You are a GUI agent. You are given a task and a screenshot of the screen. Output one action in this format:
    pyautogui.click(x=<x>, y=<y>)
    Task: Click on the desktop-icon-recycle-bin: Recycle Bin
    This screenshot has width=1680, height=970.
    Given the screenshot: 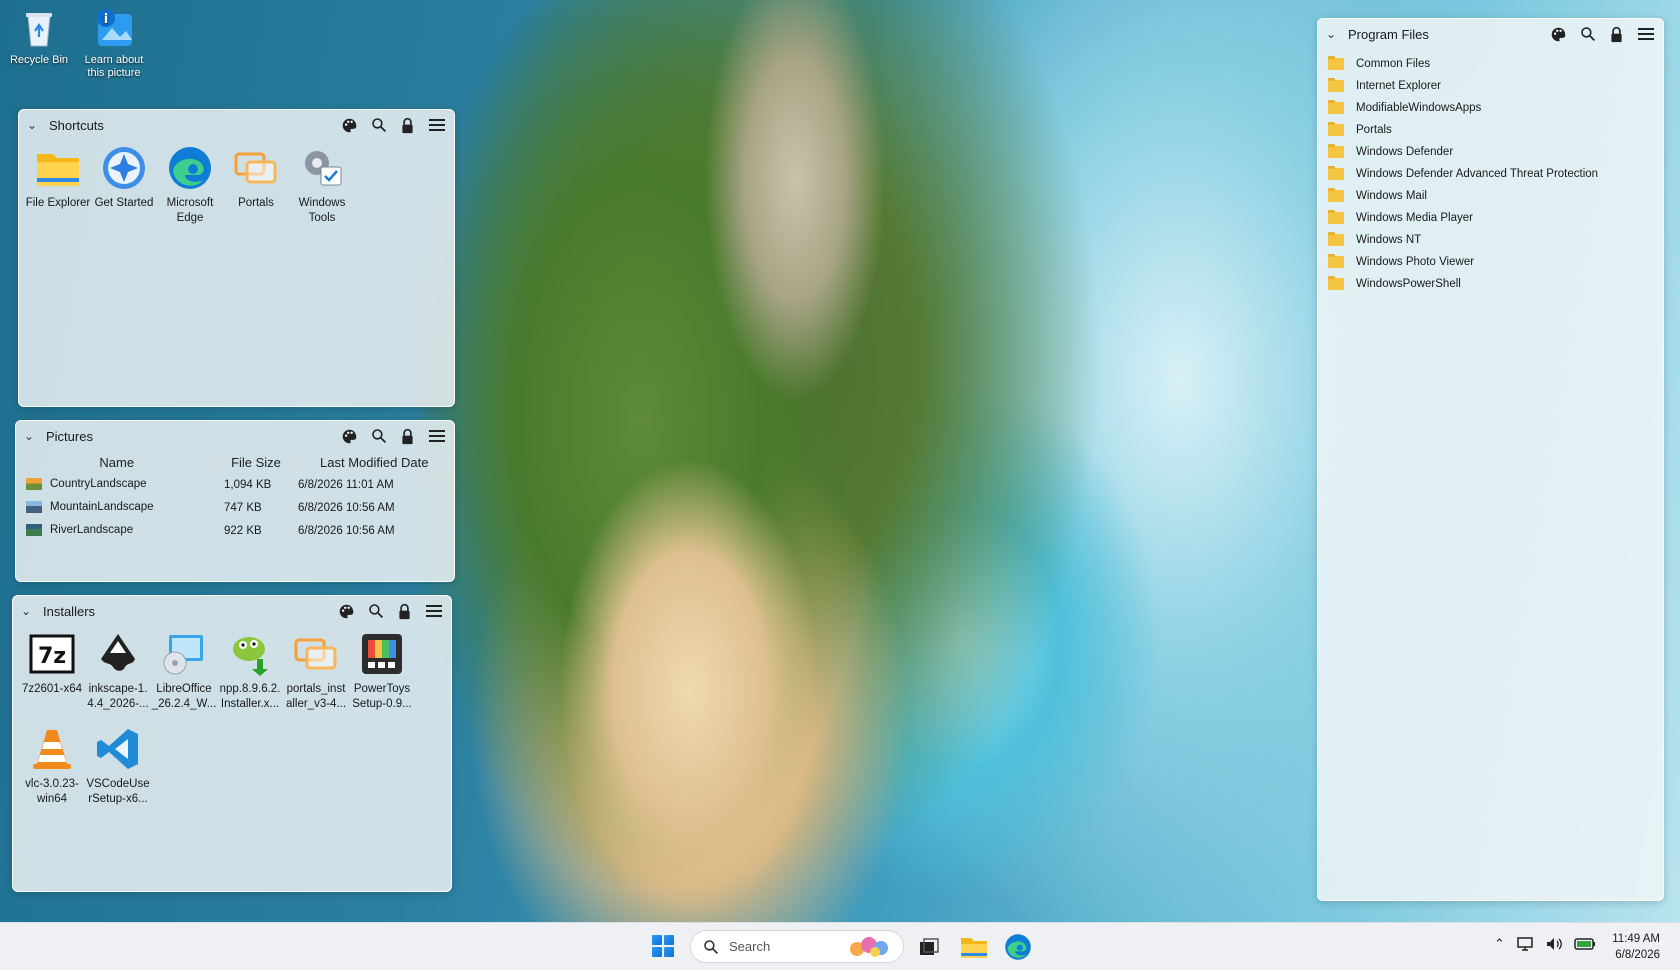 What is the action you would take?
    pyautogui.click(x=39, y=36)
    